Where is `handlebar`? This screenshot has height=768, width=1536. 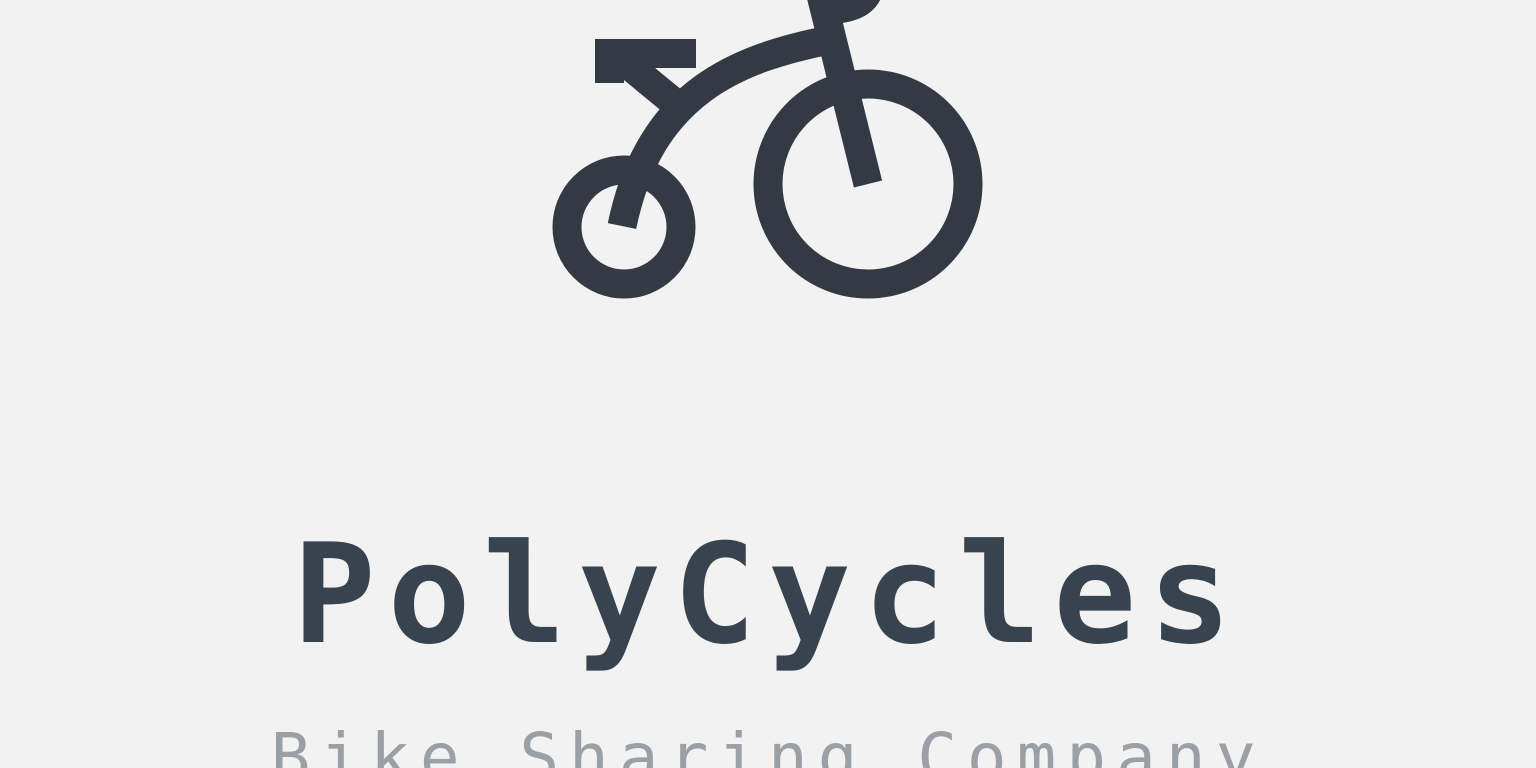 handlebar is located at coordinates (845, 14).